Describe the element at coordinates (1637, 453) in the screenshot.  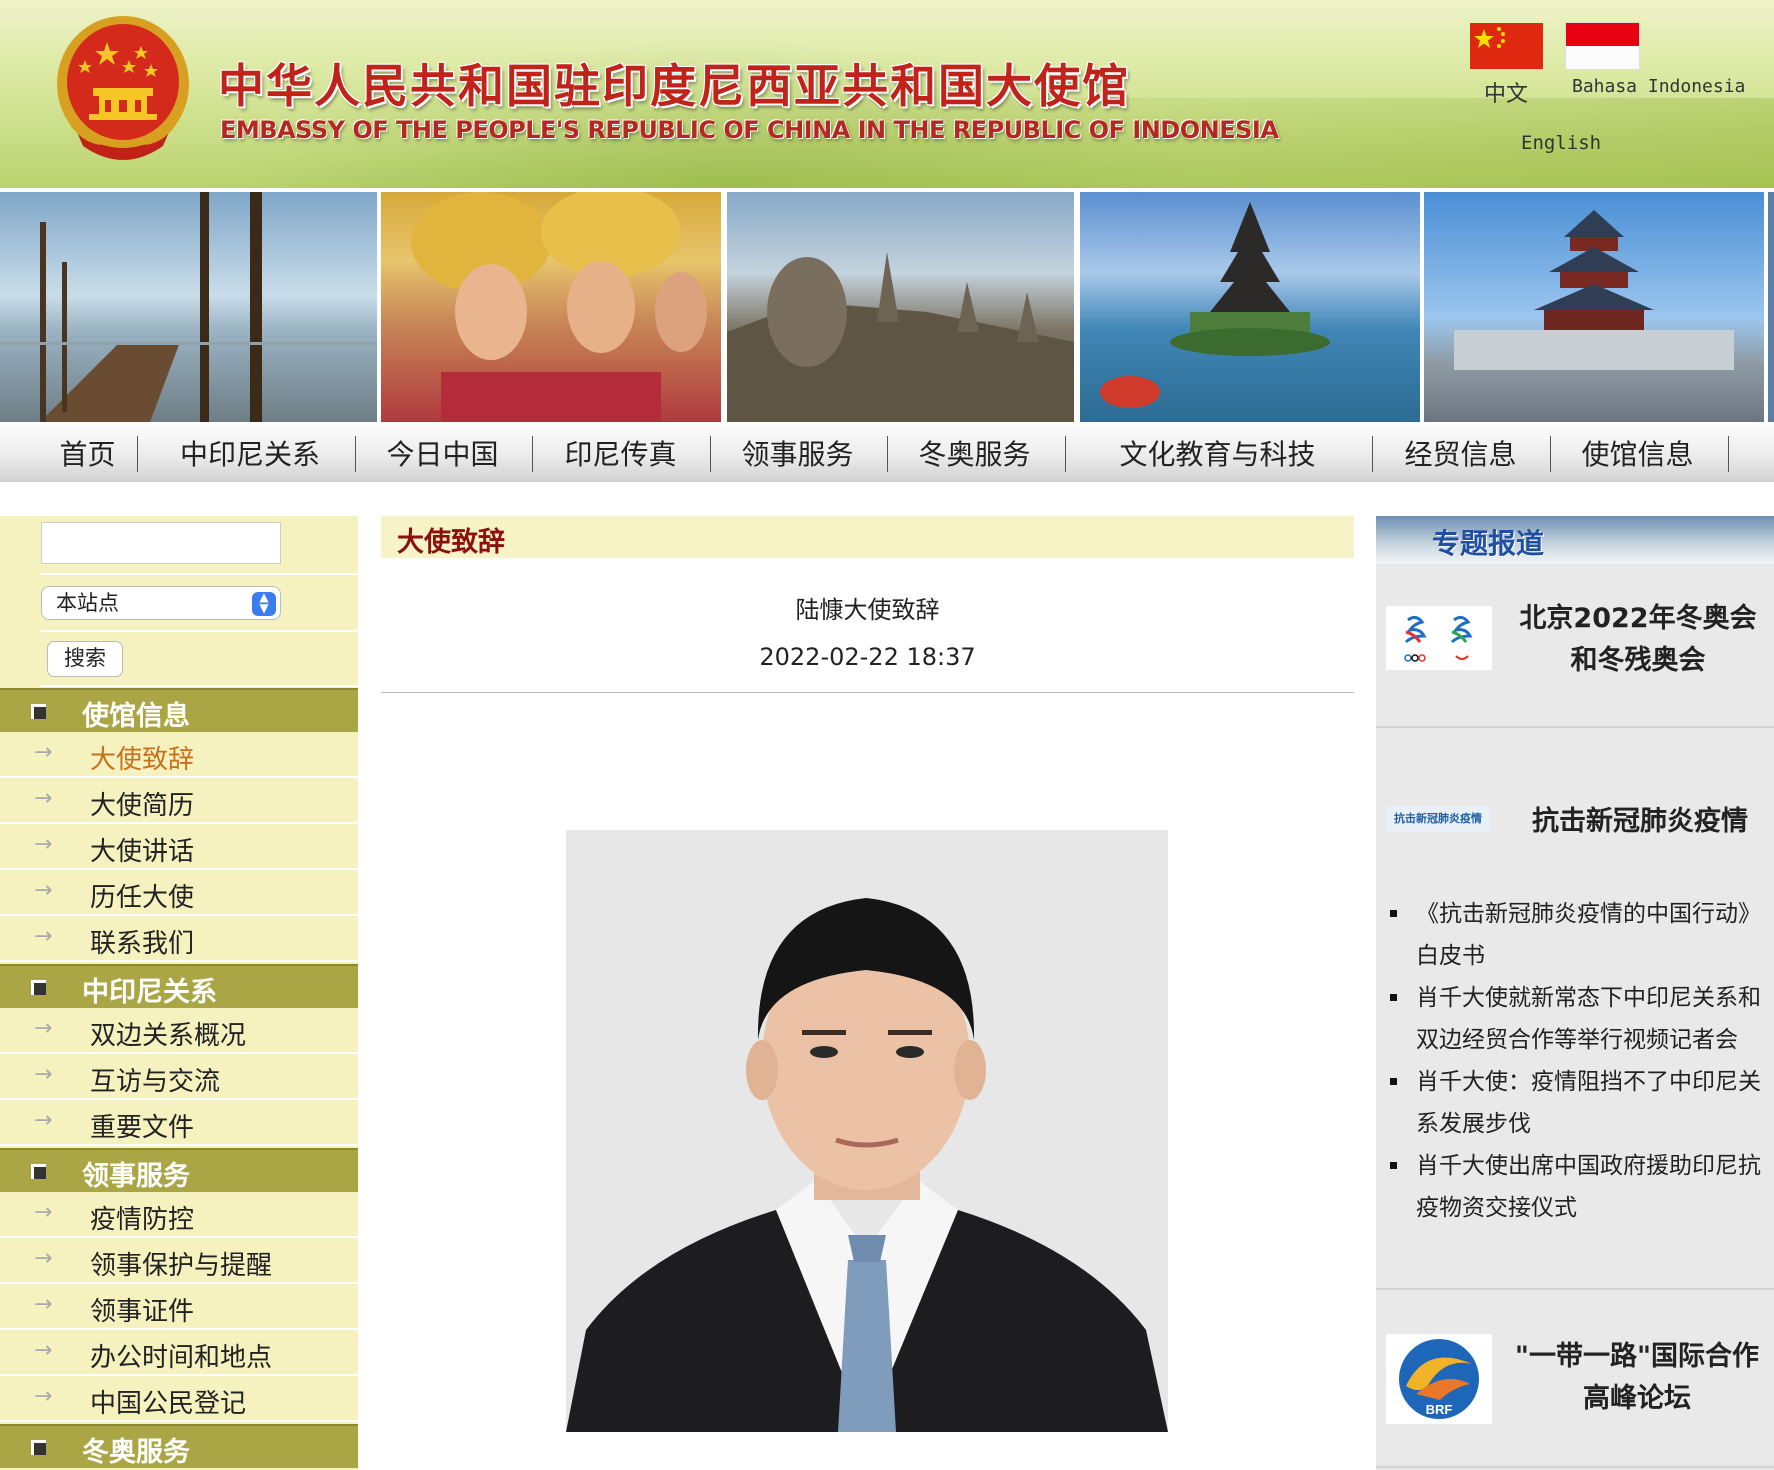
I see `nav-embassy-info: 使馆信息` at that location.